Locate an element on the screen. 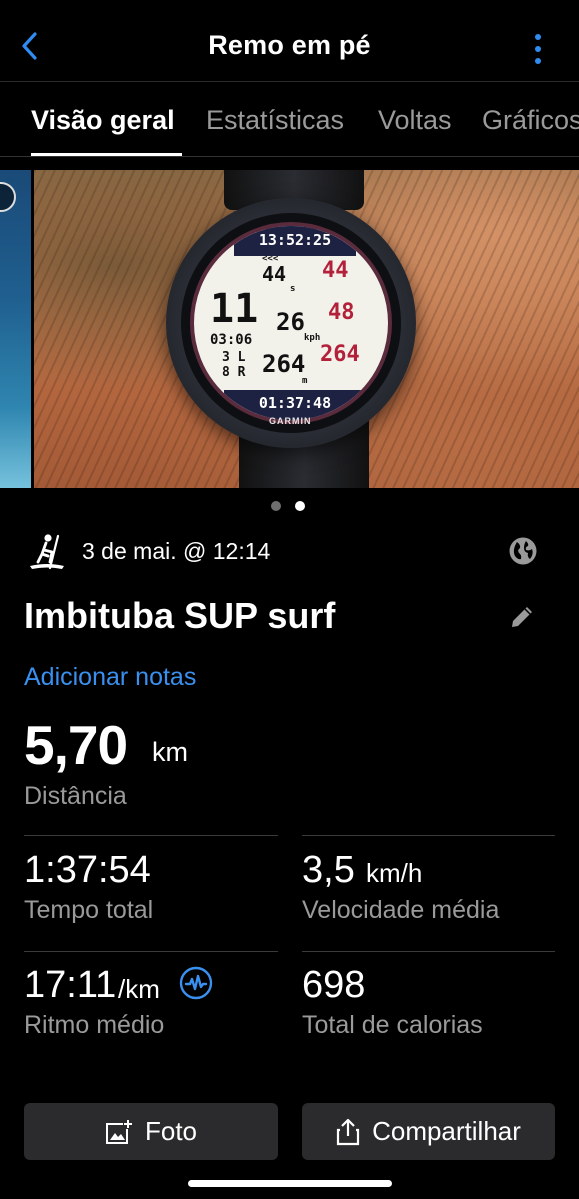  globe-icon is located at coordinates (523, 551).